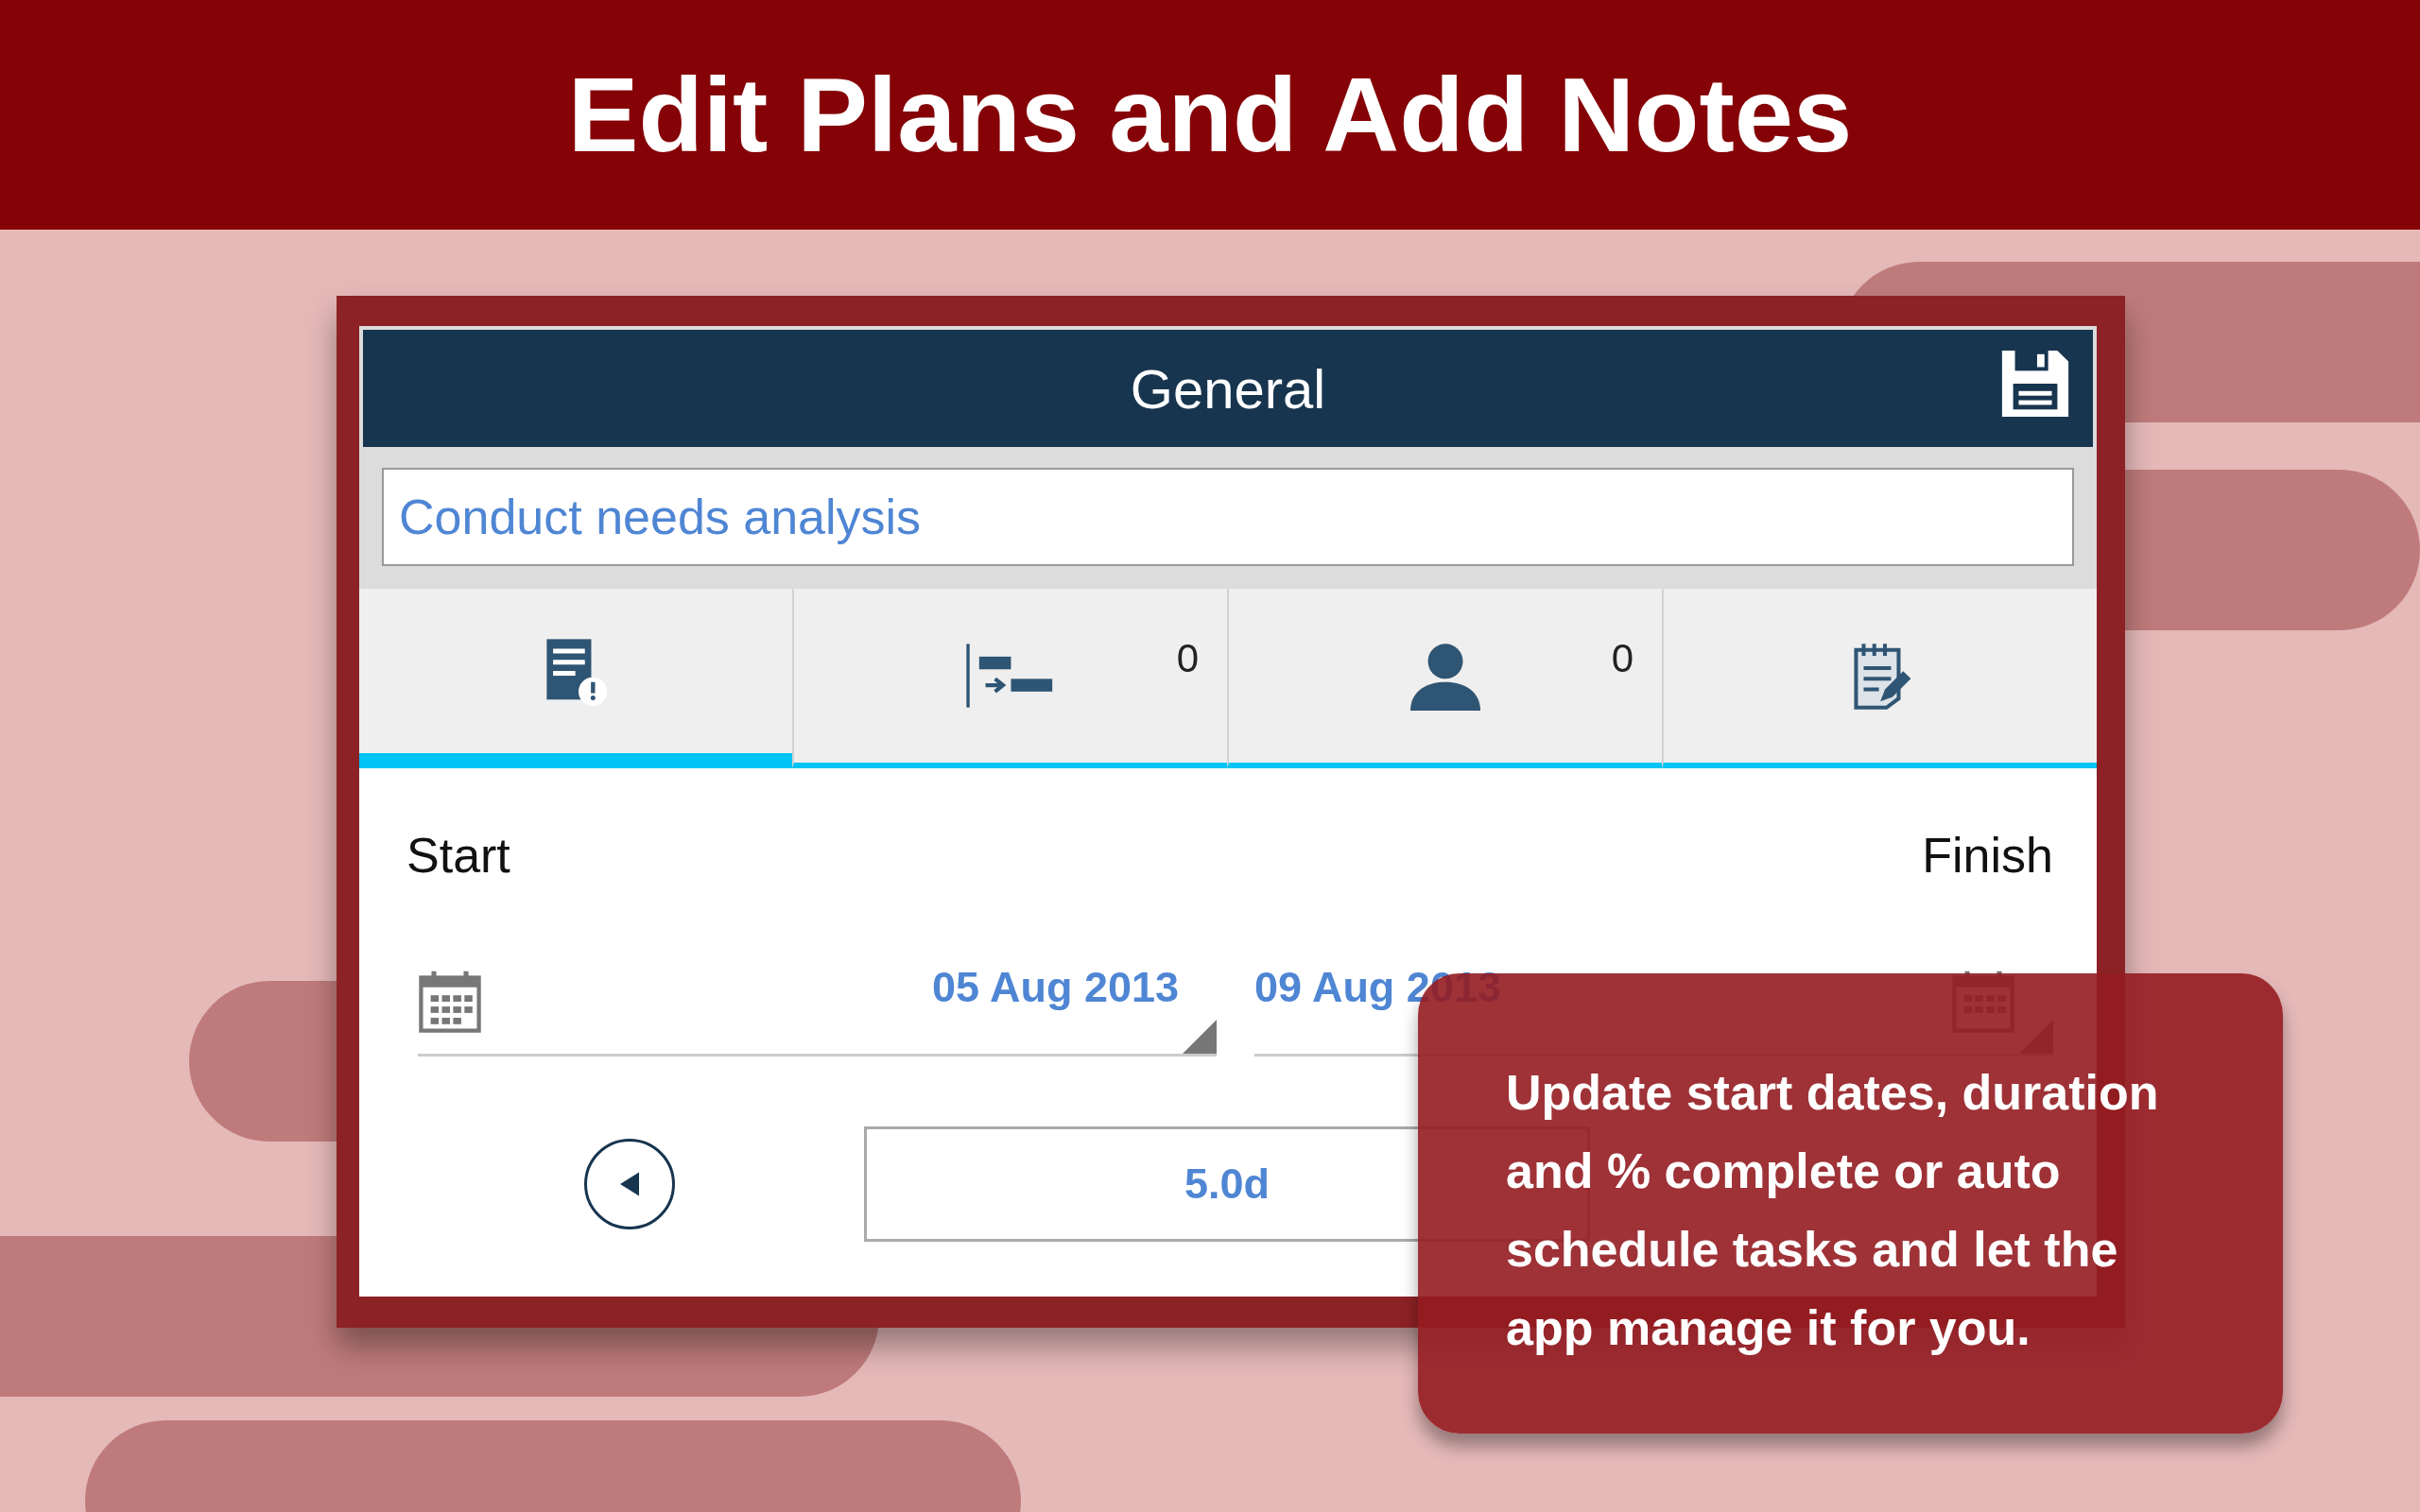 This screenshot has height=1512, width=2420. Describe the element at coordinates (458, 855) in the screenshot. I see `start-label: Start` at that location.